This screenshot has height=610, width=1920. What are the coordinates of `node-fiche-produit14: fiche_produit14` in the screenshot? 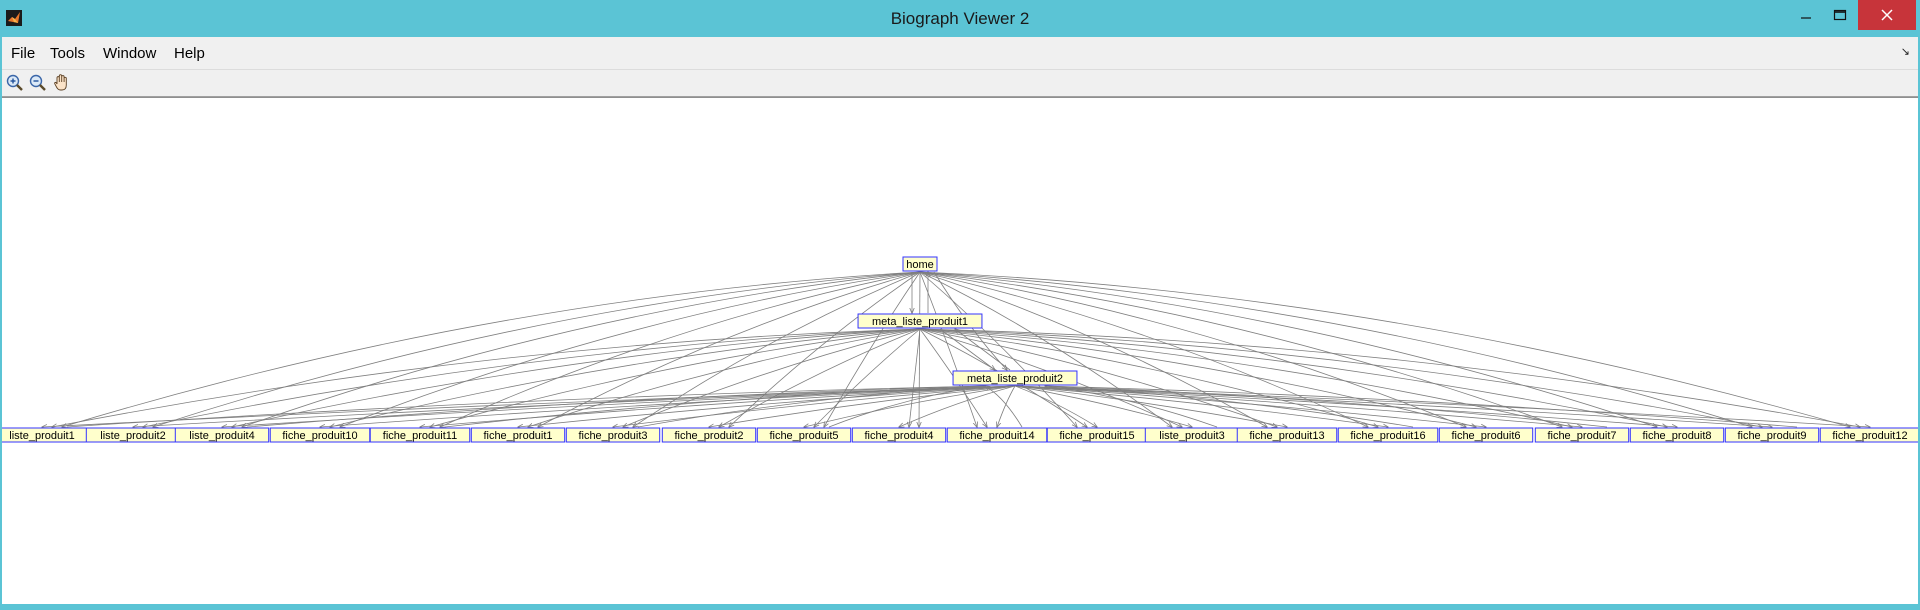 It's located at (997, 435).